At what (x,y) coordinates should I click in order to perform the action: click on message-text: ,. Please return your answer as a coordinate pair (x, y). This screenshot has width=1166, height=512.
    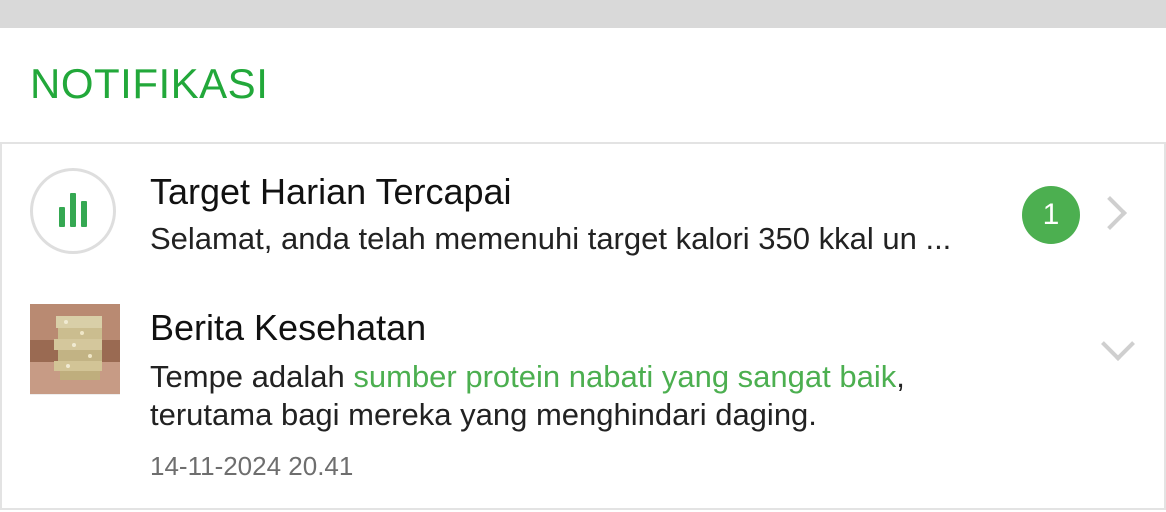
    Looking at the image, I should click on (900, 376).